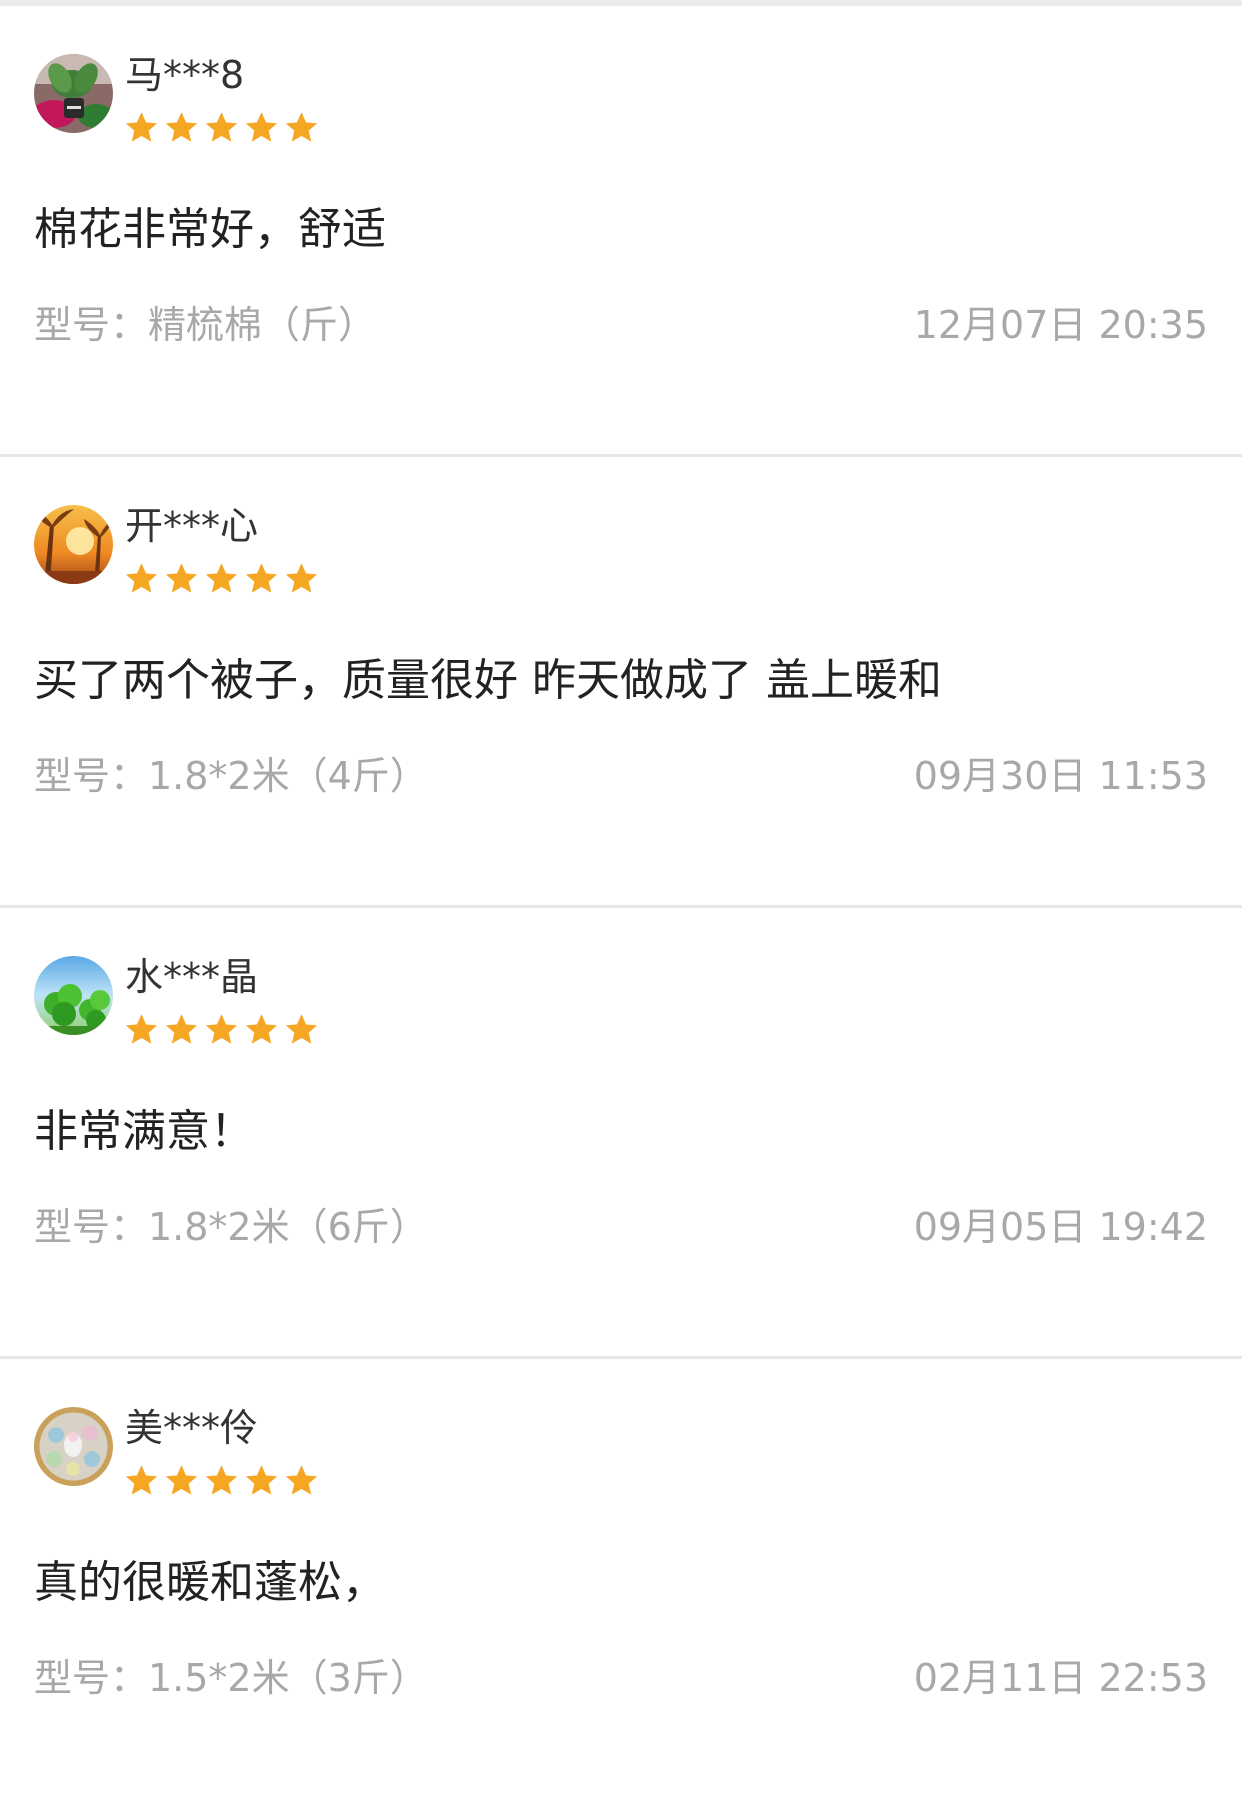 The width and height of the screenshot is (1242, 1810). Describe the element at coordinates (210, 229) in the screenshot. I see `review-comment: 棉花非常好，舒适` at that location.